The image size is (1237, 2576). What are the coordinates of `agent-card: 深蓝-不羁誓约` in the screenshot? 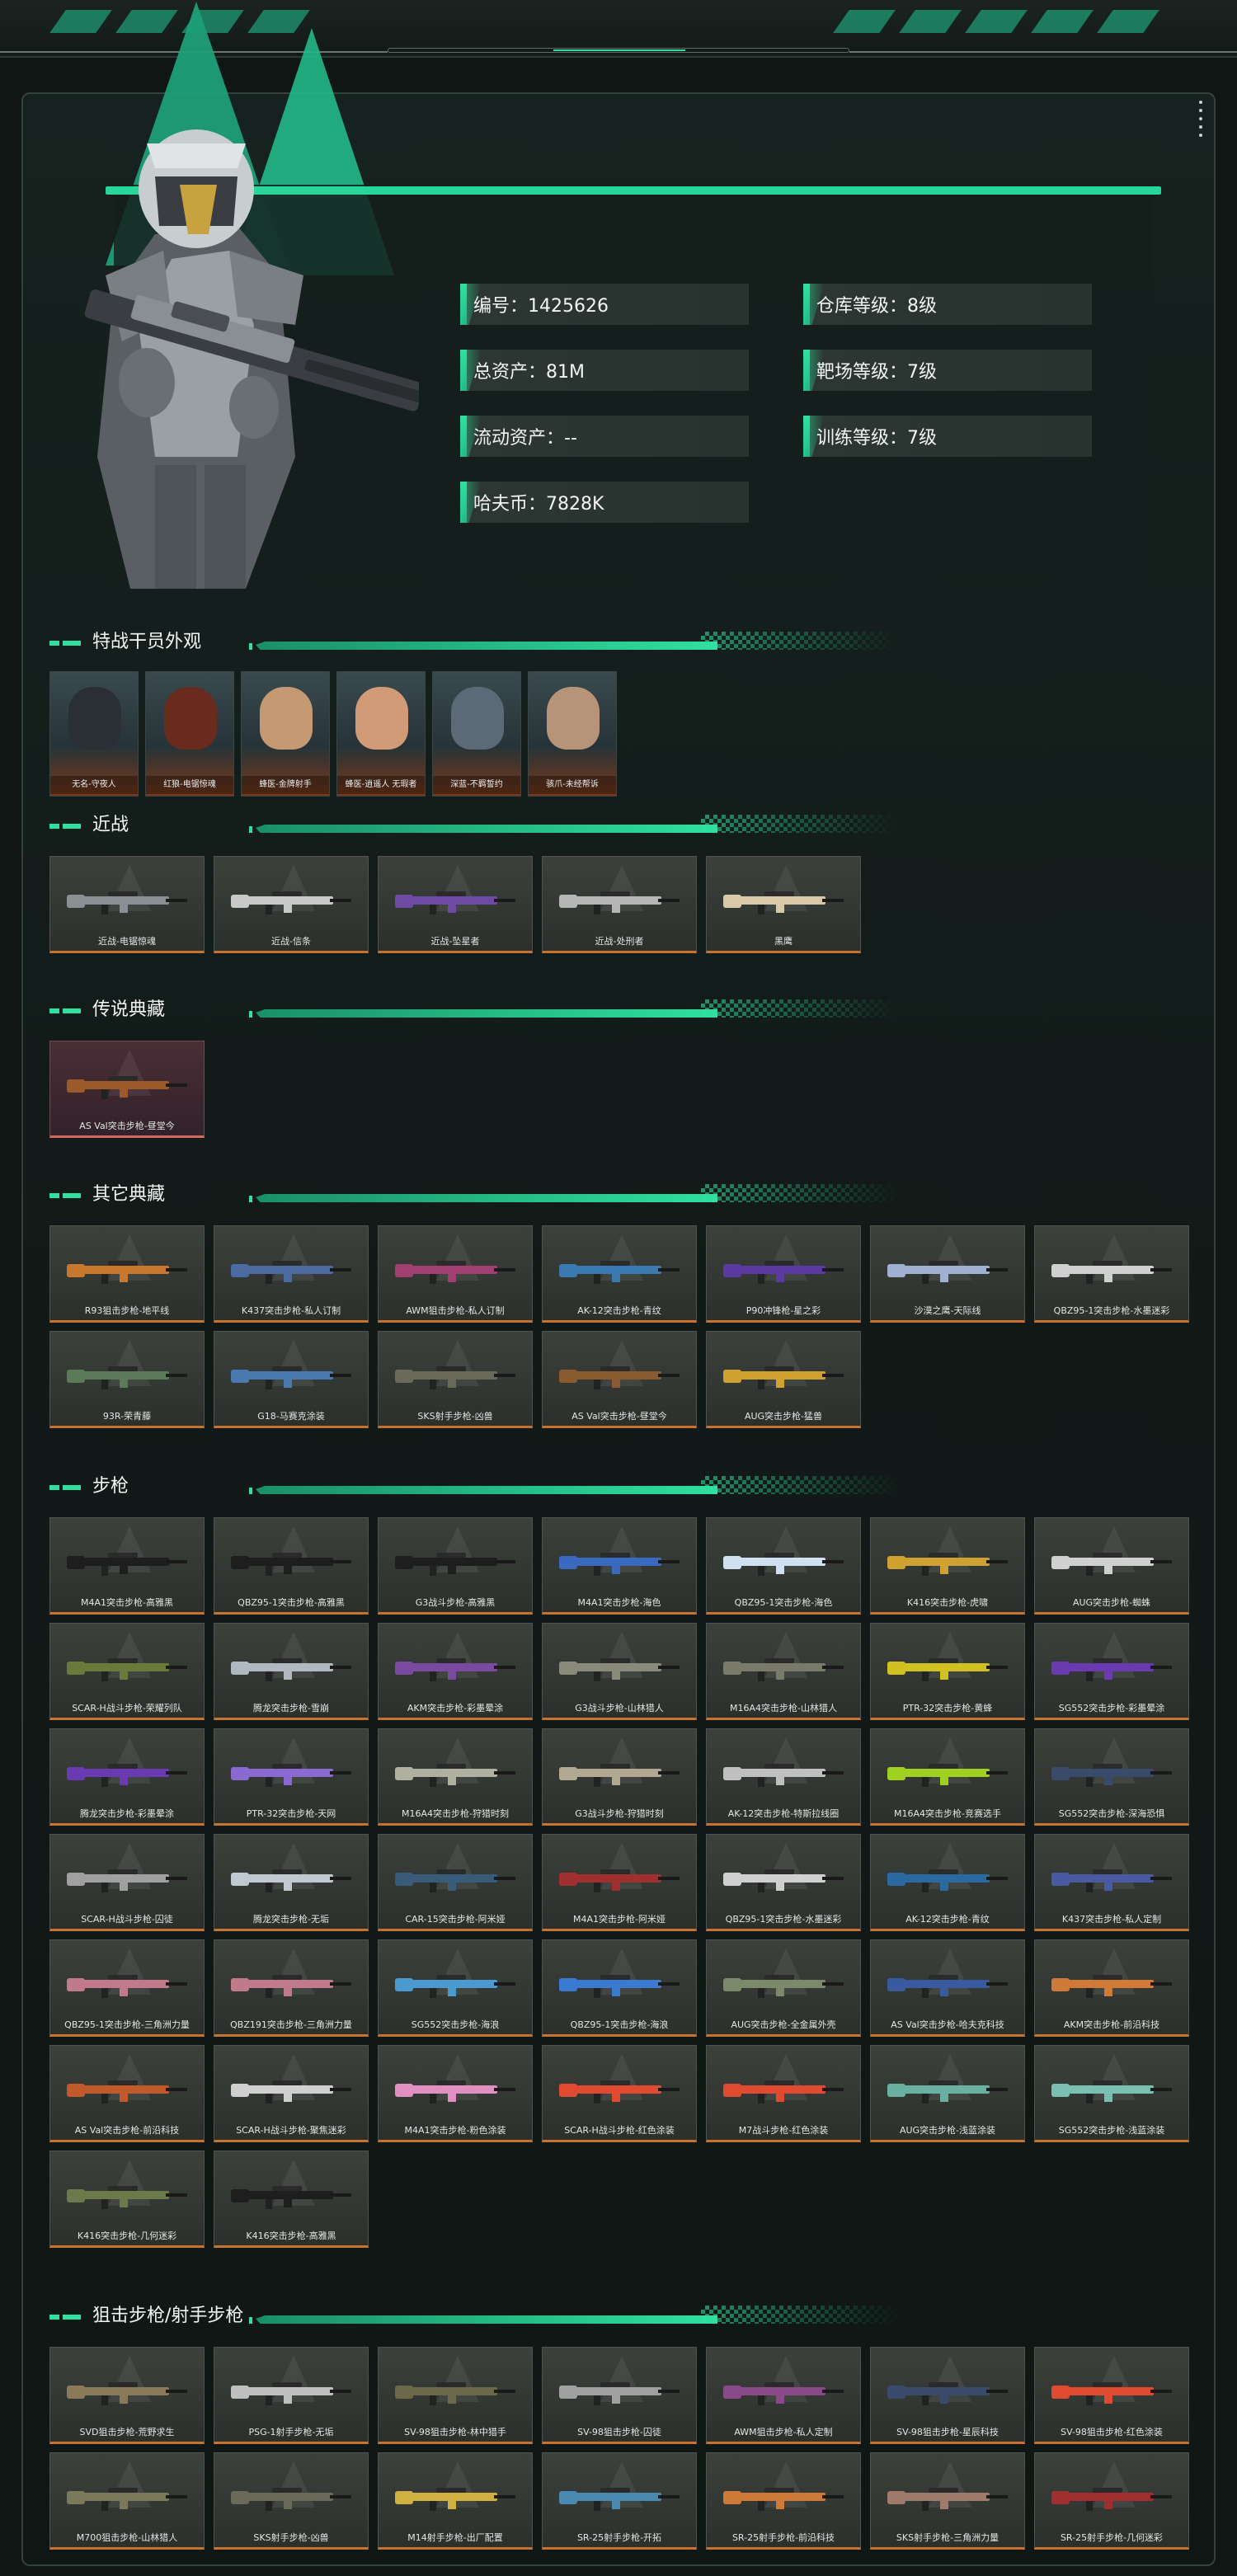 It's located at (476, 734).